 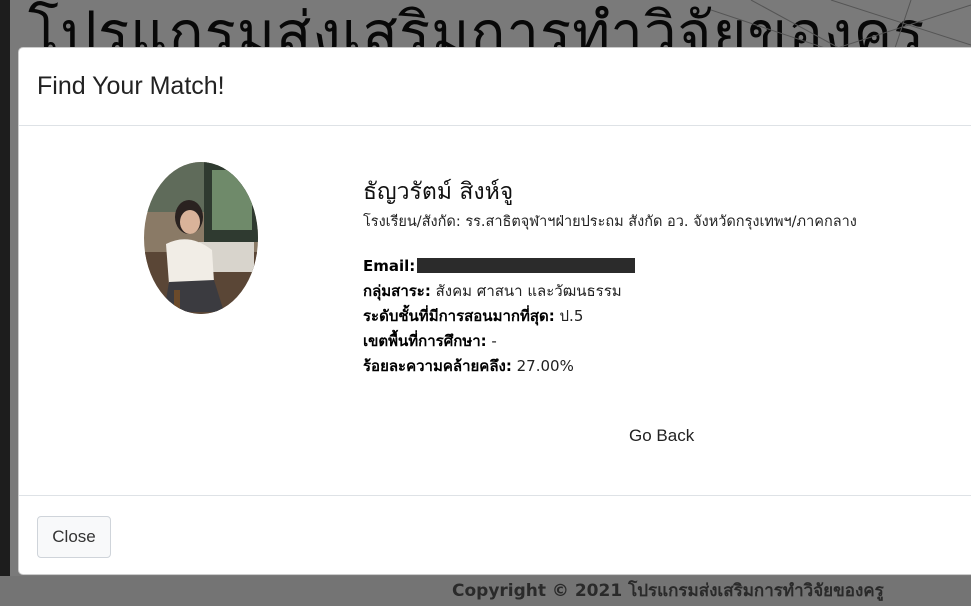 What do you see at coordinates (495, 535) in the screenshot?
I see `modal-footer: Close` at bounding box center [495, 535].